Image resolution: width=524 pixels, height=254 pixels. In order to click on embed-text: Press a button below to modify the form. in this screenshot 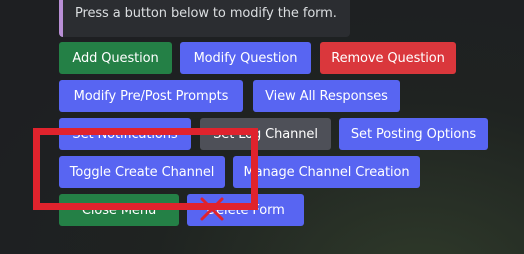, I will do `click(206, 13)`.